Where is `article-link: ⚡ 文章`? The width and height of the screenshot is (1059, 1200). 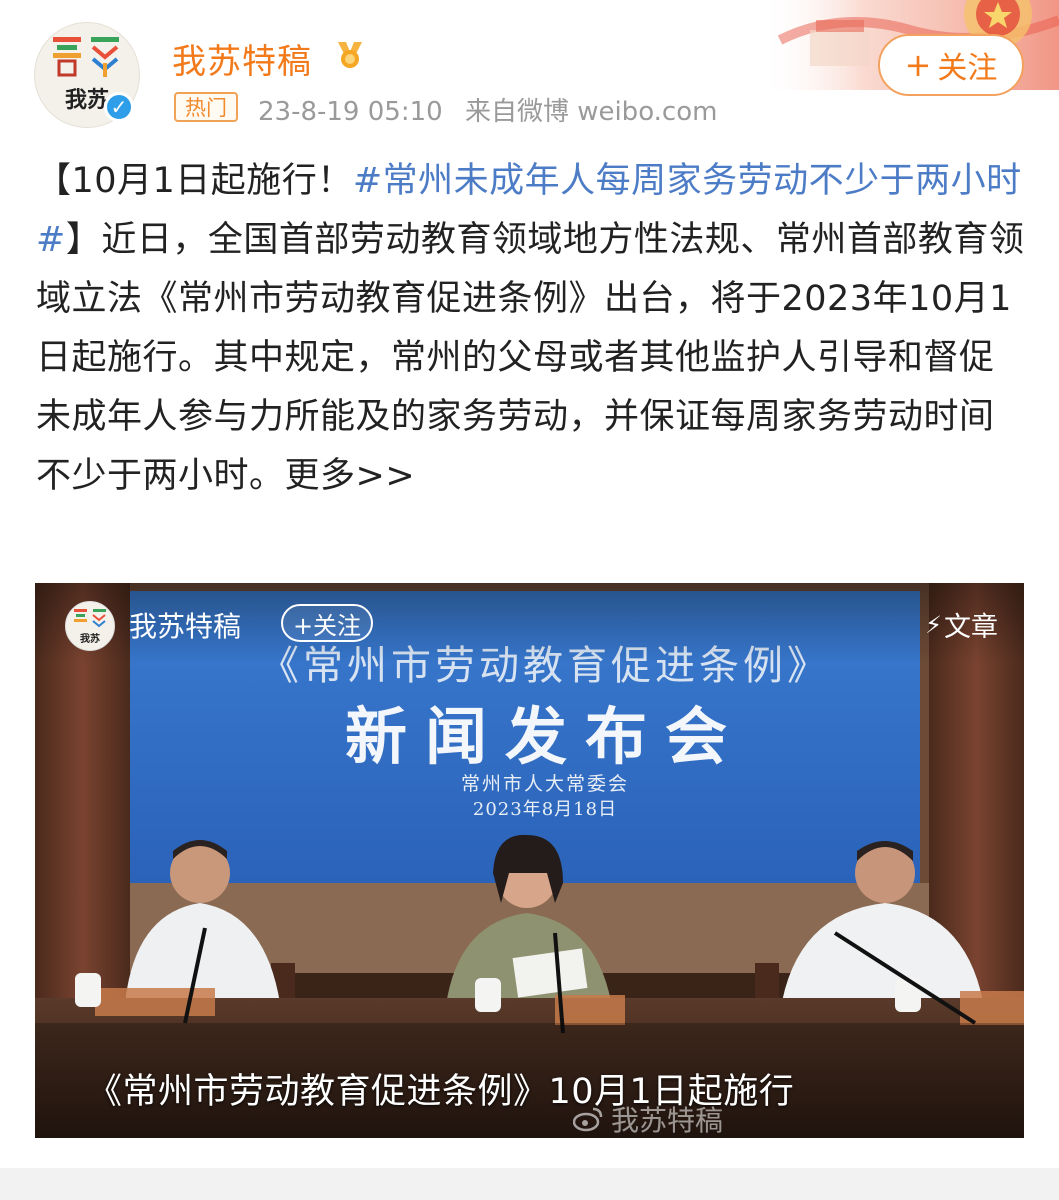 article-link: ⚡ 文章 is located at coordinates (961, 624).